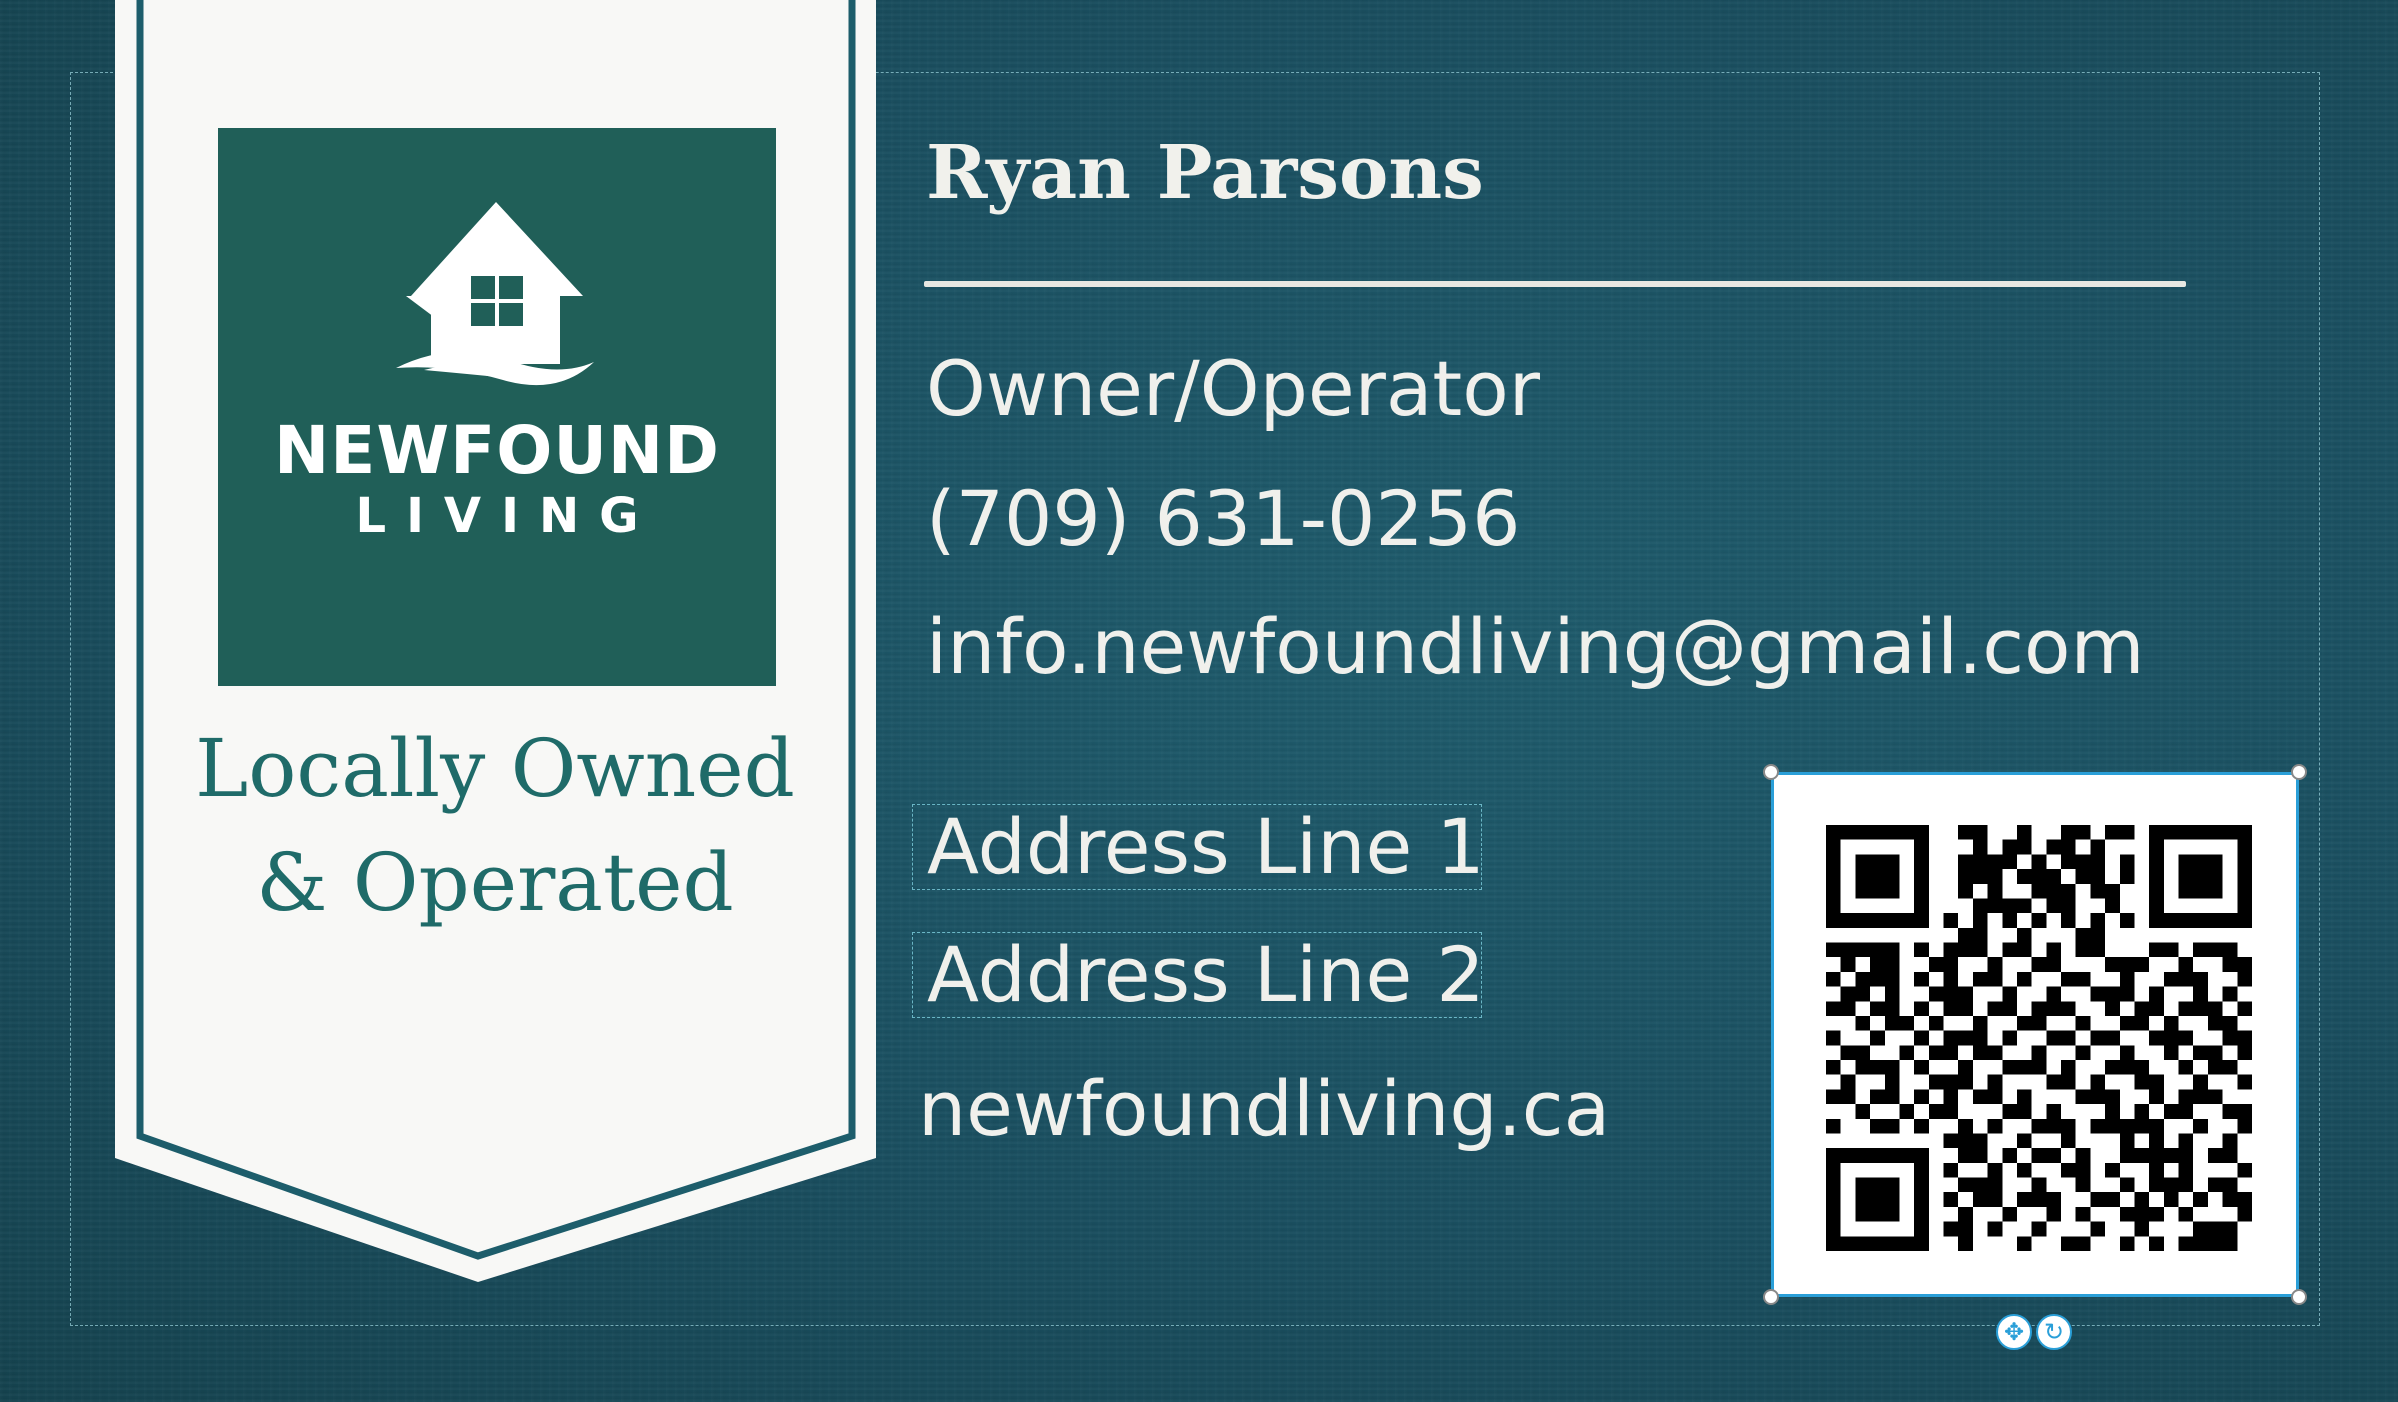 This screenshot has width=2398, height=1402. Describe the element at coordinates (497, 450) in the screenshot. I see `logo-brand-name: NEWFOUND` at that location.